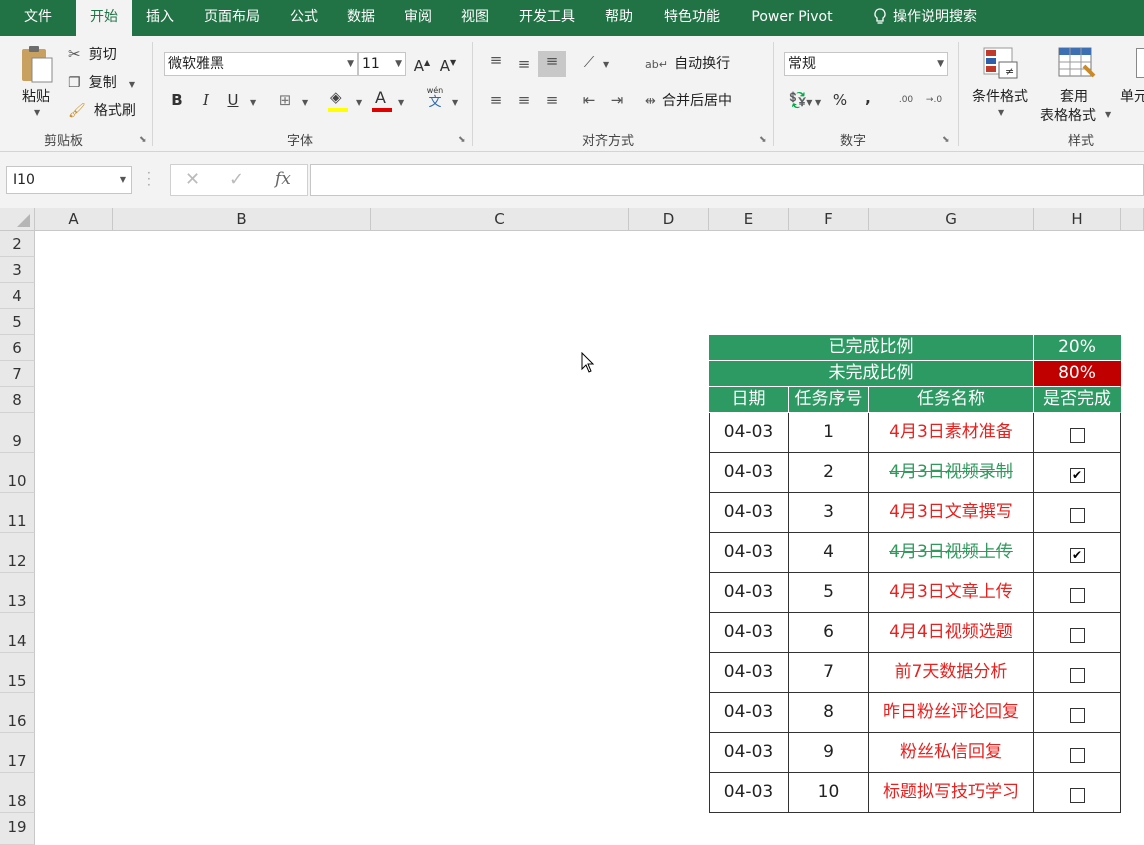 The image size is (1144, 845). Describe the element at coordinates (1077, 348) in the screenshot. I see `completed-ratio-value: 20%` at that location.